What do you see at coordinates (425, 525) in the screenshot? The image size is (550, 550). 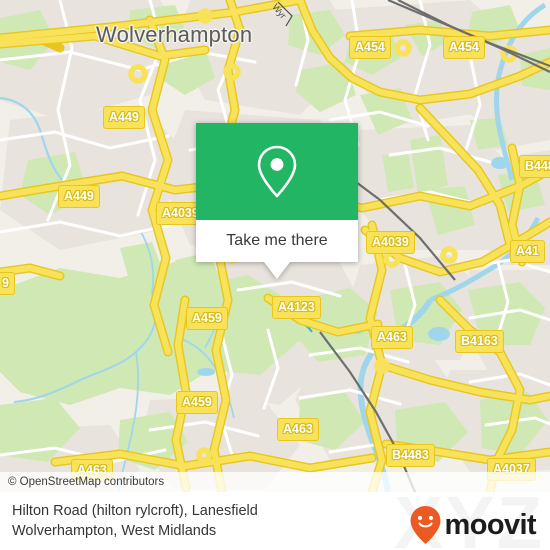 I see `moovit-pin-smile-icon` at bounding box center [425, 525].